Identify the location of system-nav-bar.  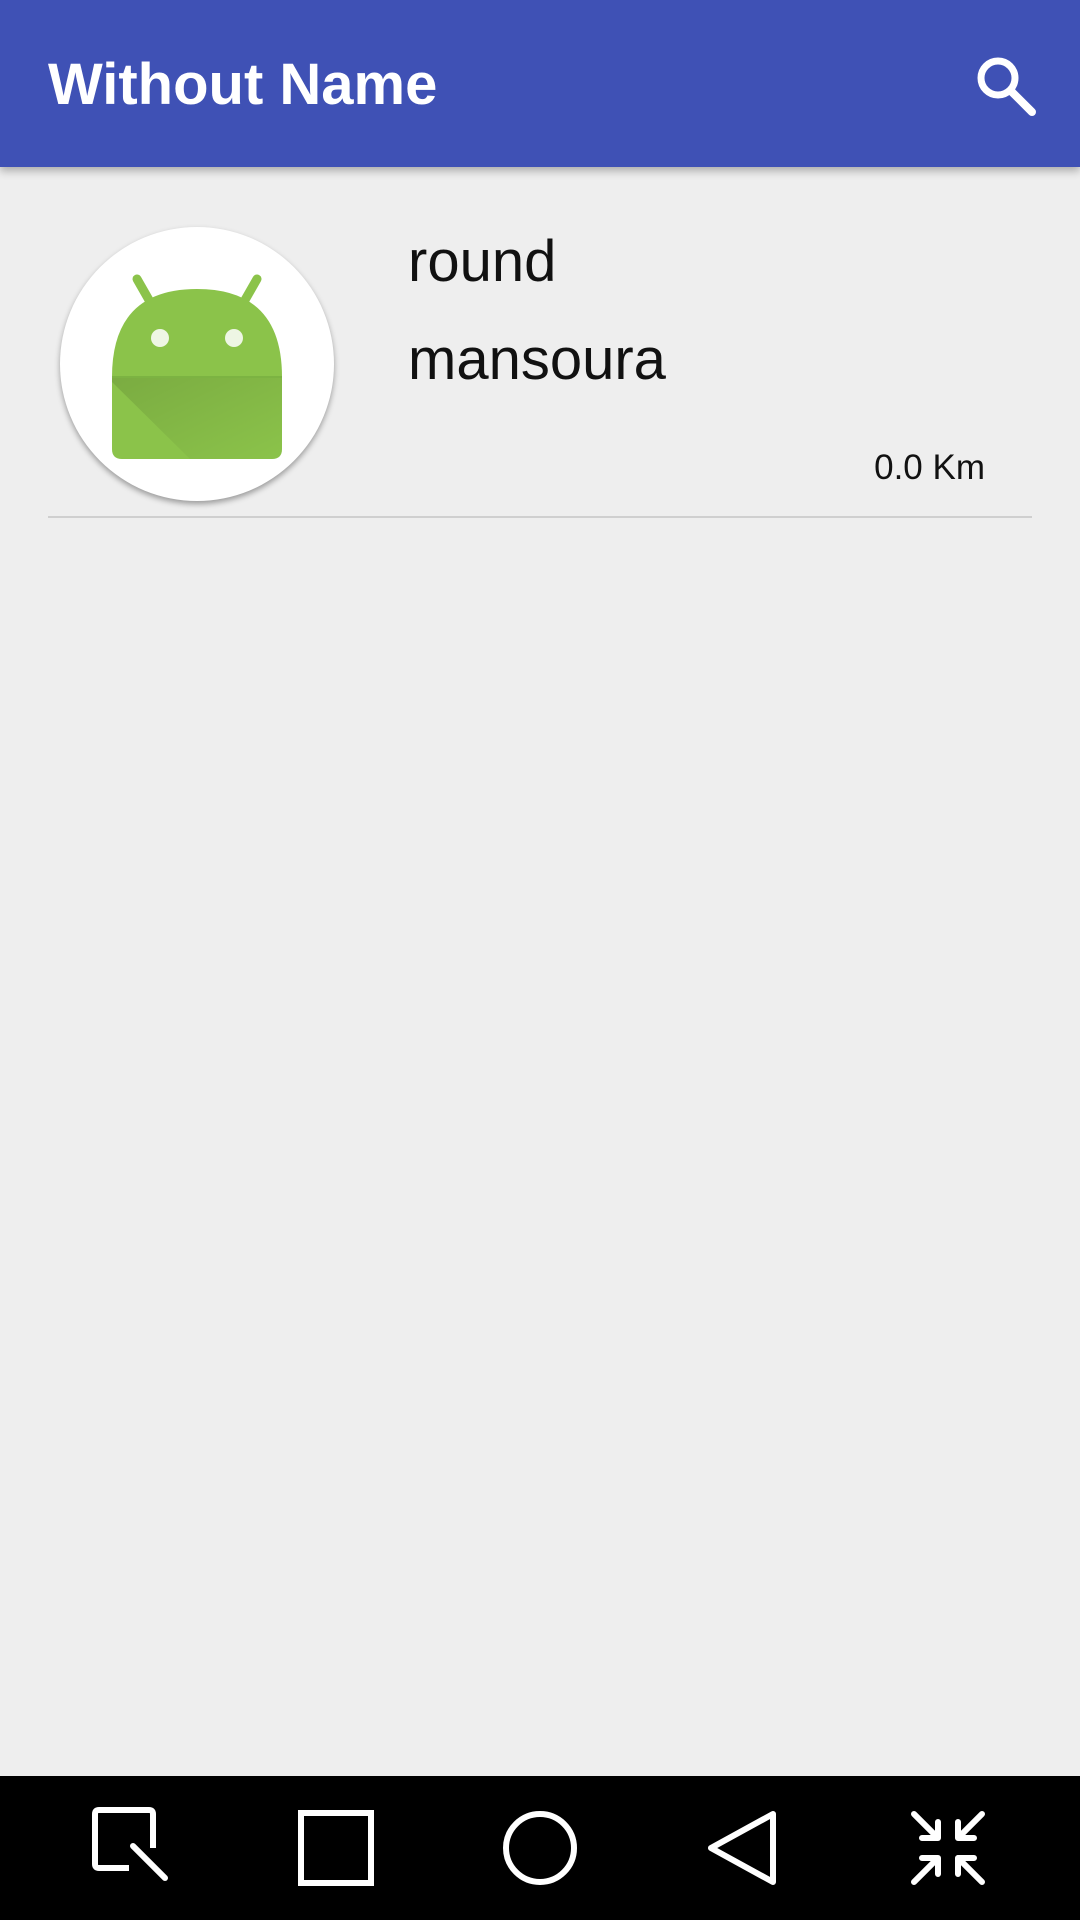
(540, 1848).